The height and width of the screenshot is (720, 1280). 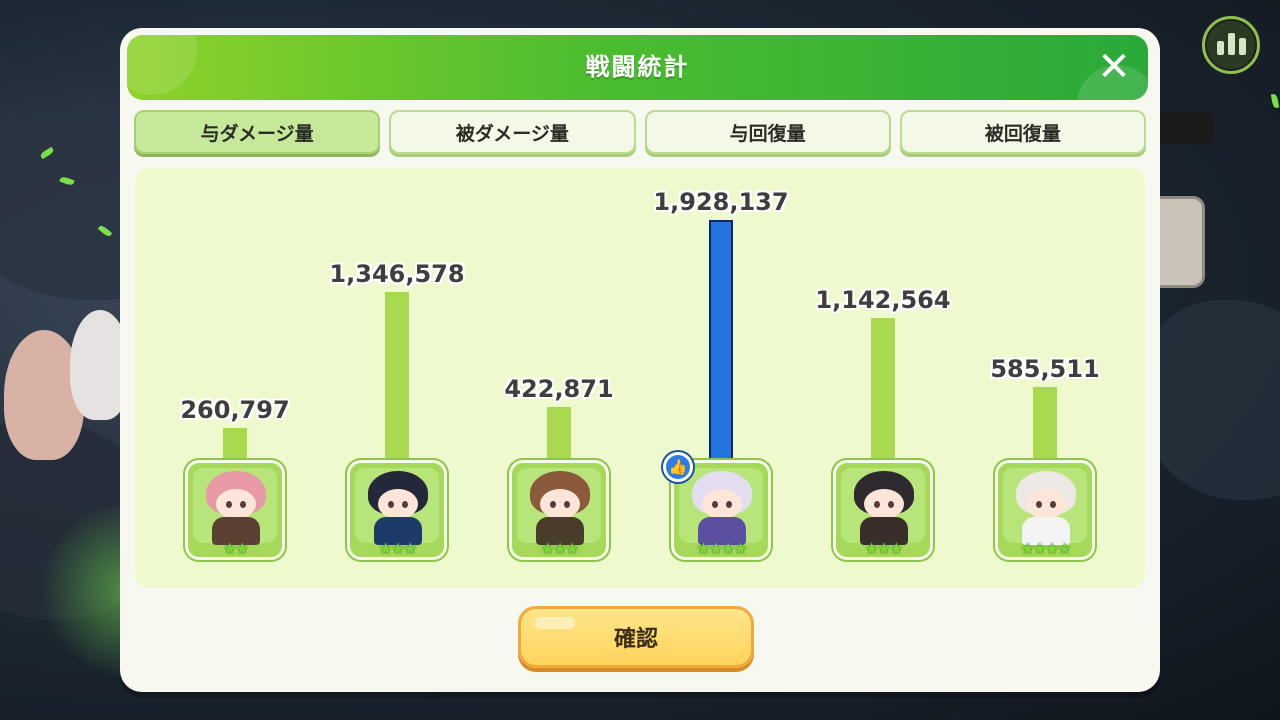 I want to click on bar-chart-icon, so click(x=1220, y=48).